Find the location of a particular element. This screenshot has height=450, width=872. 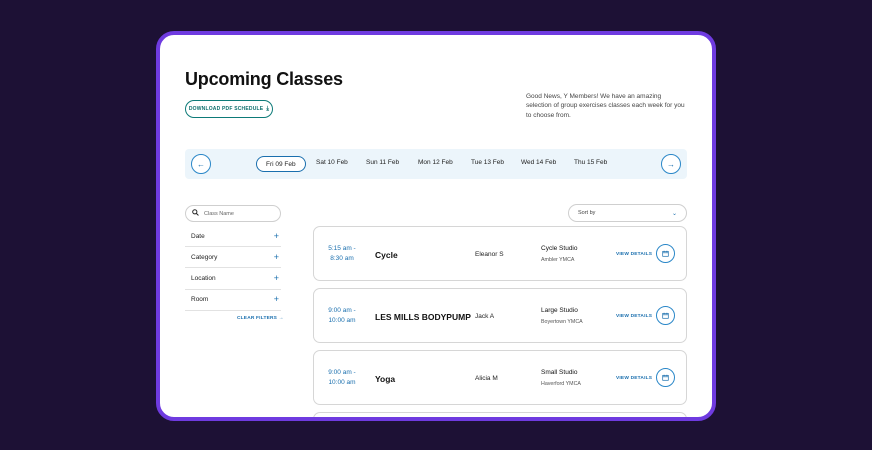

class-name: Yoga is located at coordinates (385, 379).